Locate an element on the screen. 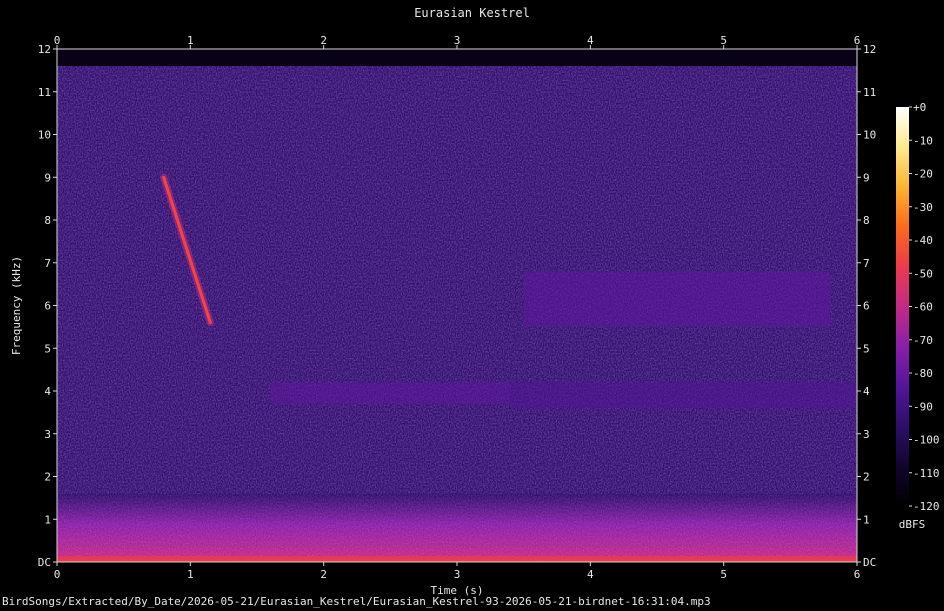 This screenshot has width=944, height=611. y-tick-label: 7 is located at coordinates (47, 263).